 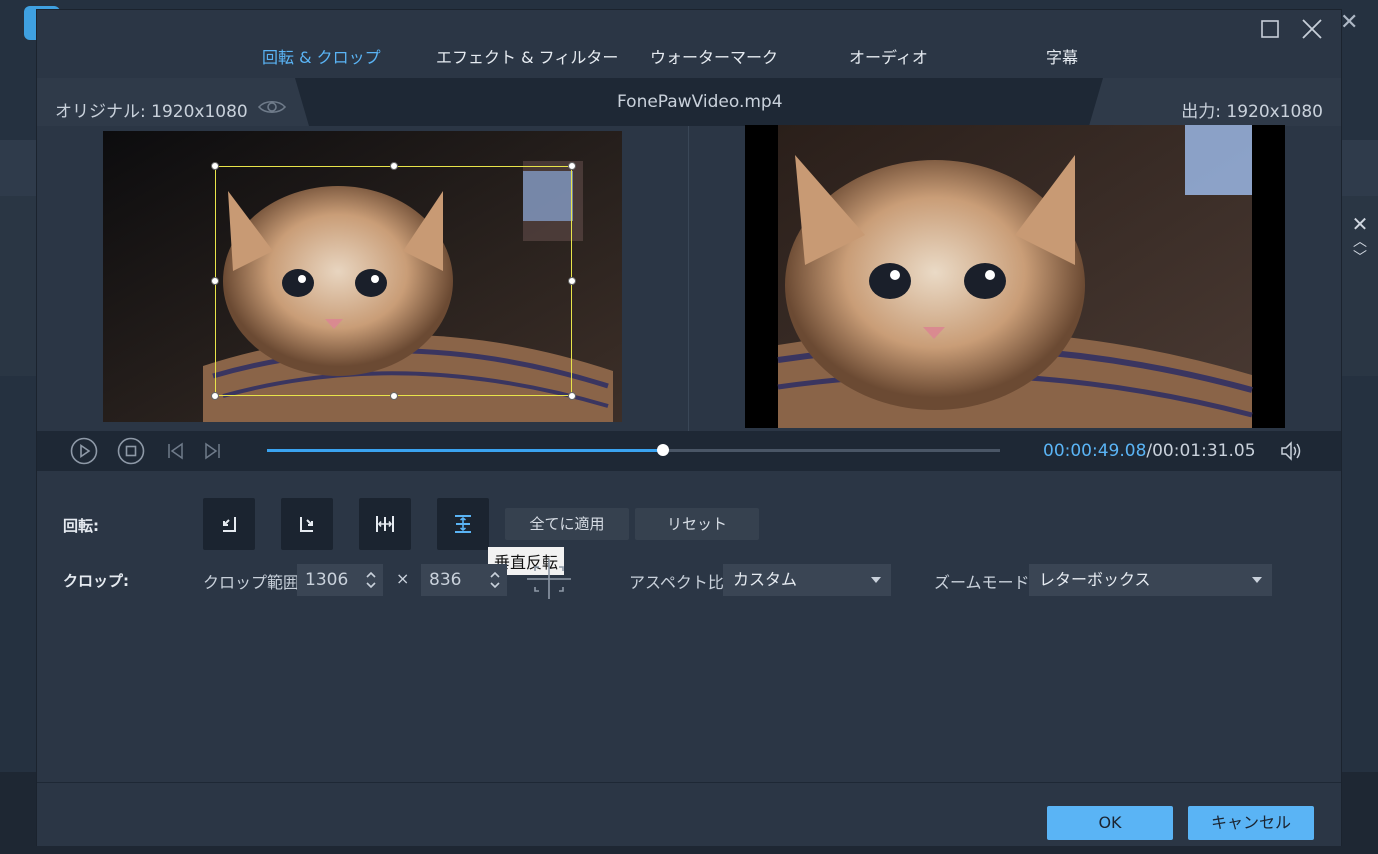 I want to click on tab-subtitles: 字幕, so click(x=1062, y=56).